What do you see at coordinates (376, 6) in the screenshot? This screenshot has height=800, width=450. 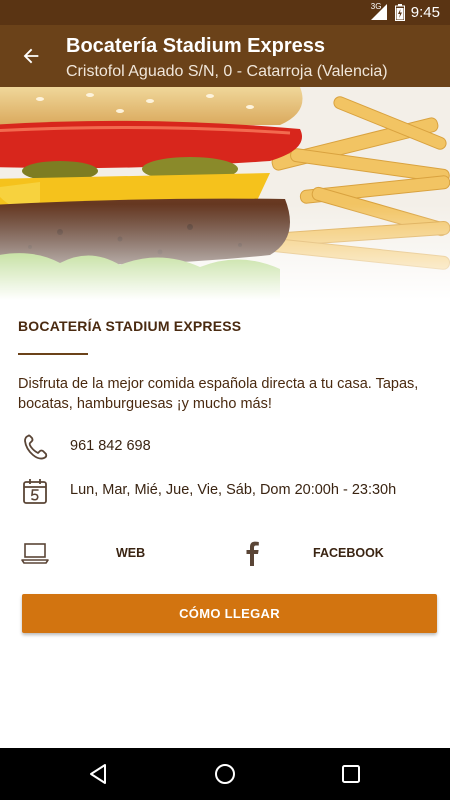 I see `network-type: 3G` at bounding box center [376, 6].